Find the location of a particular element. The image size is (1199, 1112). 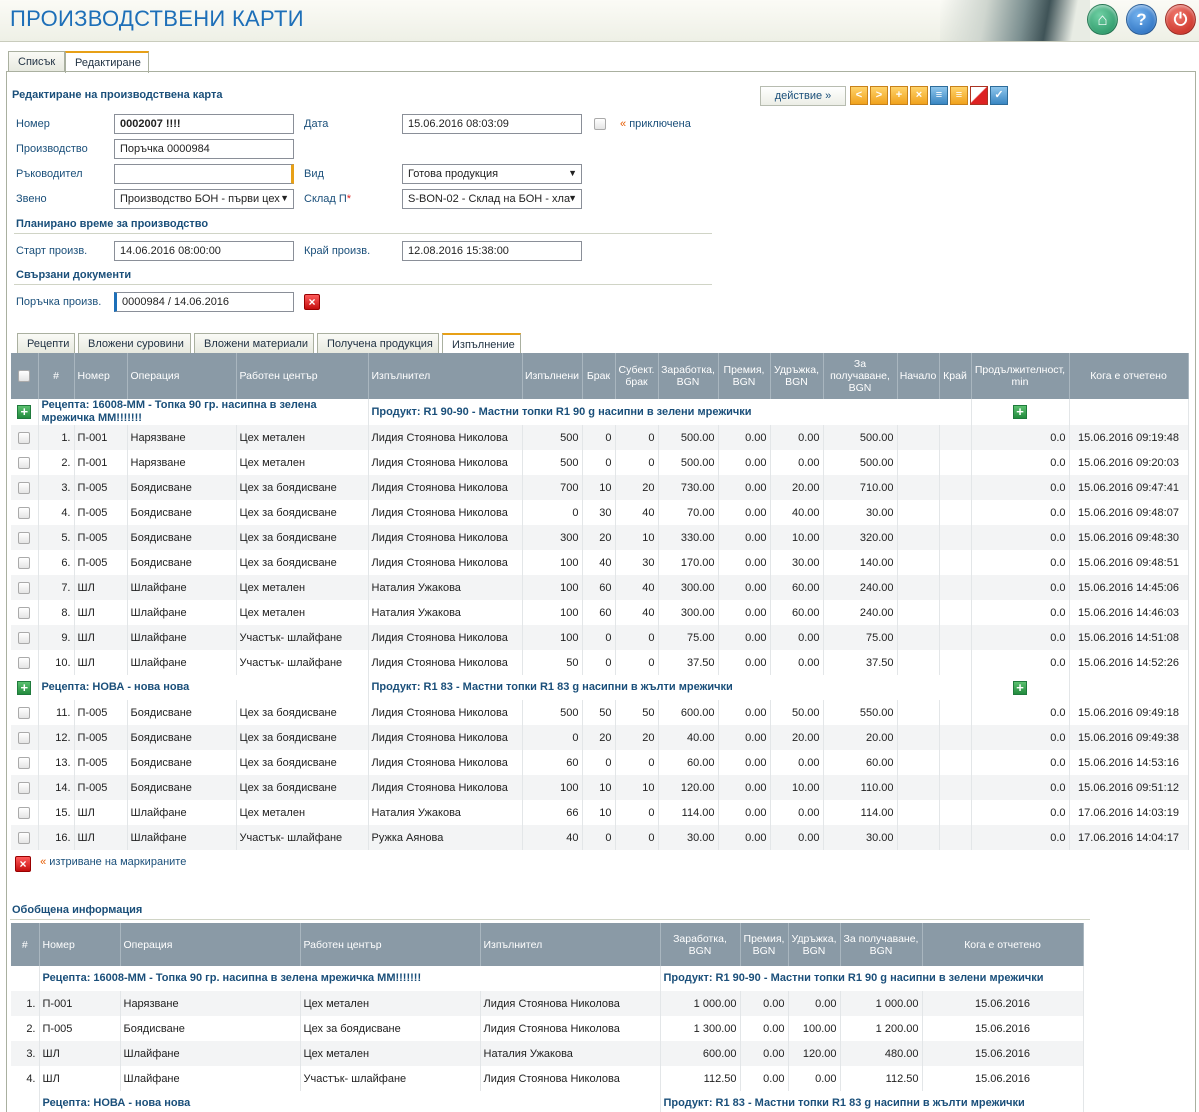

page-title: ПРОИЗВОДСТВЕНИ КАРТИ is located at coordinates (157, 18).